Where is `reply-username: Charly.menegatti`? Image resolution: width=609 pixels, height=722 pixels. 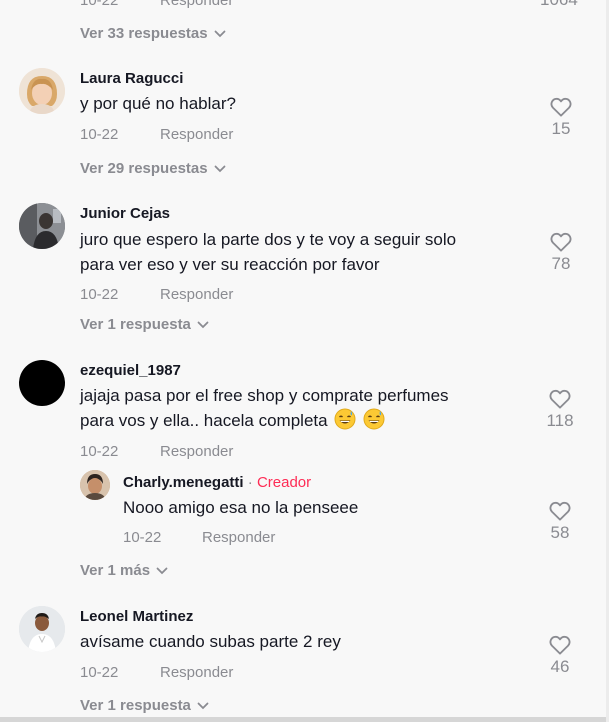 reply-username: Charly.menegatti is located at coordinates (183, 482).